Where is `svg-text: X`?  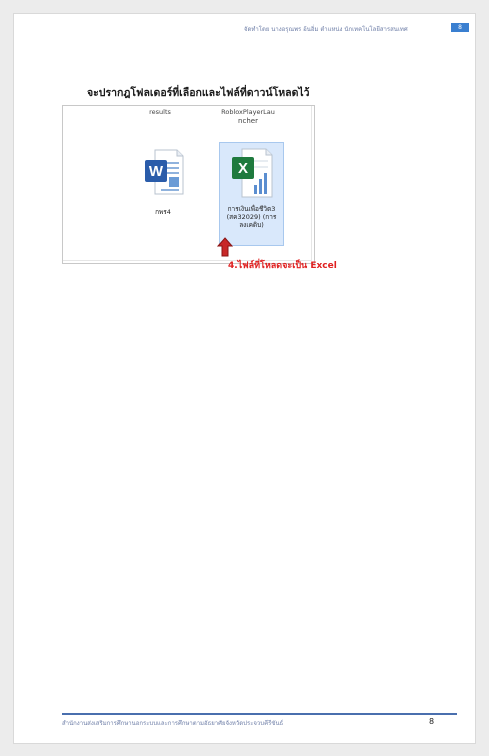
svg-text: X is located at coordinates (243, 168).